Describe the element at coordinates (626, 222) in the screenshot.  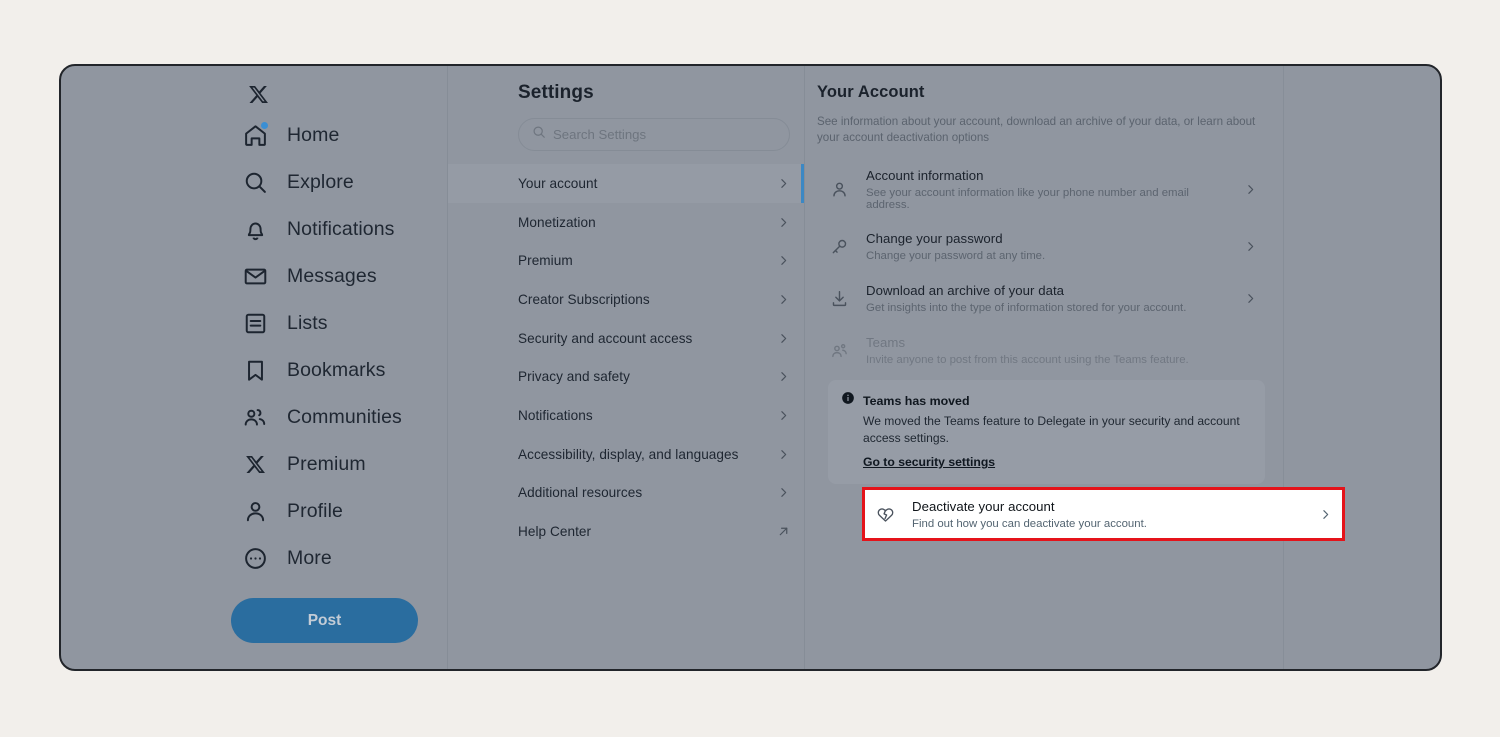
I see `settings-item-monetization: Monetization` at that location.